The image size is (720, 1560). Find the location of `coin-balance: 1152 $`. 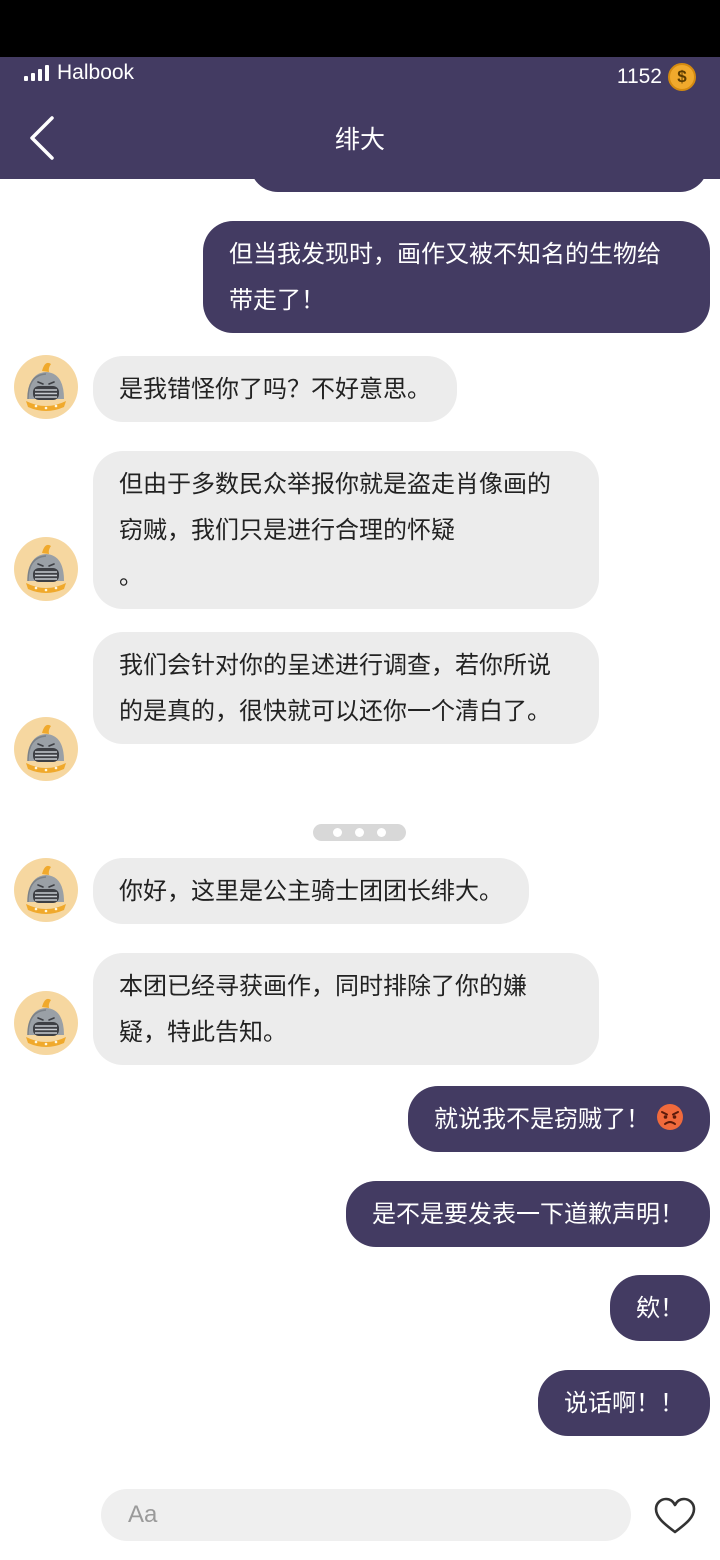

coin-balance: 1152 $ is located at coordinates (656, 77).